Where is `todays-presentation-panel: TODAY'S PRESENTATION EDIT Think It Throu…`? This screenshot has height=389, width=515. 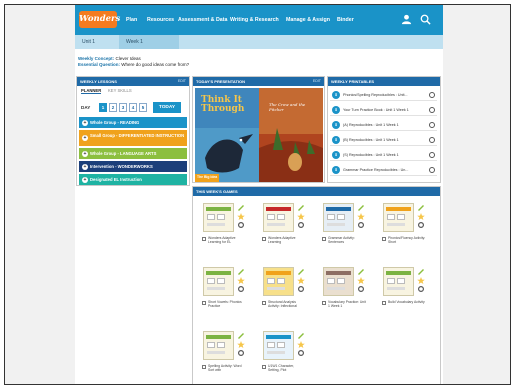 todays-presentation-panel: TODAY'S PRESENTATION EDIT Think It Throu… is located at coordinates (258, 129).